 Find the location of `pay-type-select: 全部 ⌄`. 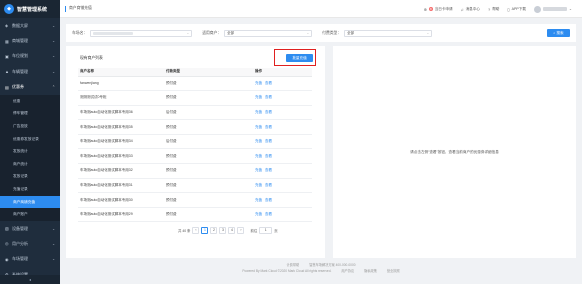

pay-type-select: 全部 ⌄ is located at coordinates (388, 33).